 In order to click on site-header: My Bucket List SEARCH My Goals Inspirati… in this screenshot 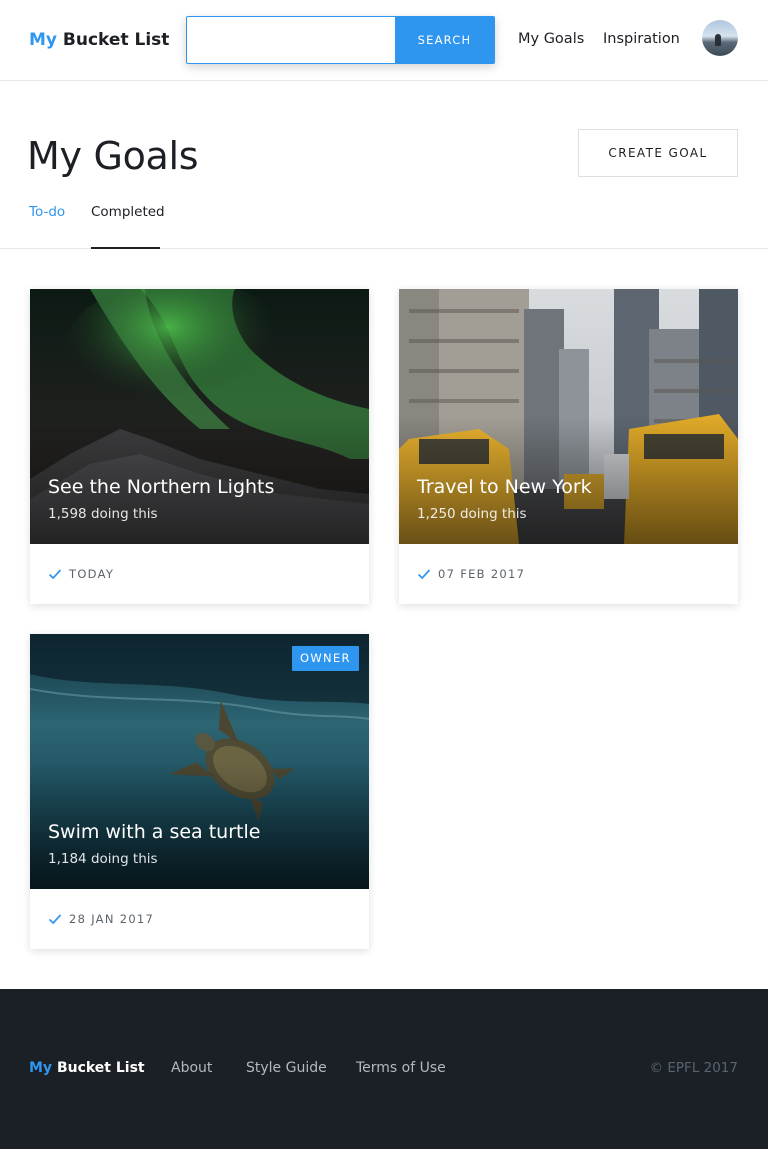, I will do `click(384, 40)`.